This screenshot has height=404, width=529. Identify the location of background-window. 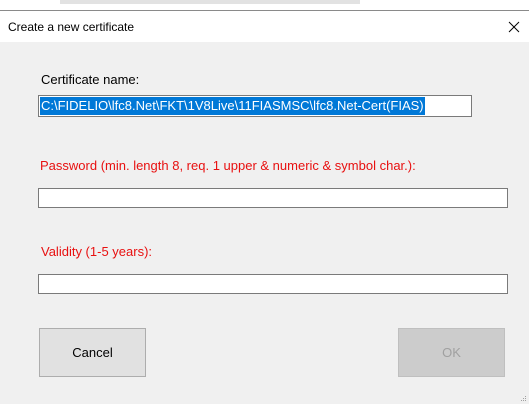
(264, 5).